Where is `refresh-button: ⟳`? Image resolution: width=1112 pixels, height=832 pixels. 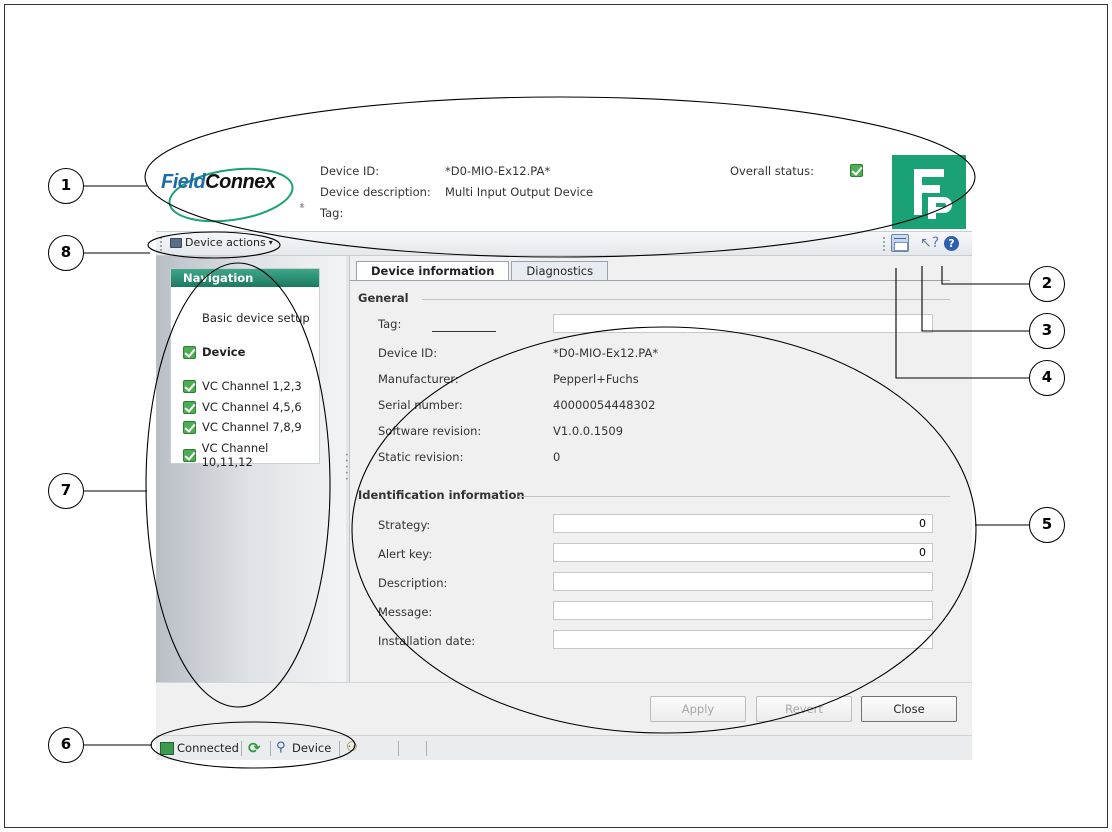
refresh-button: ⟳ is located at coordinates (255, 748).